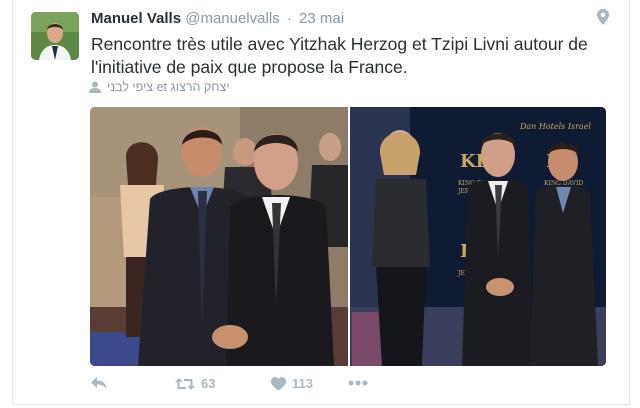 The height and width of the screenshot is (408, 640). I want to click on more-dots-icon, so click(358, 383).